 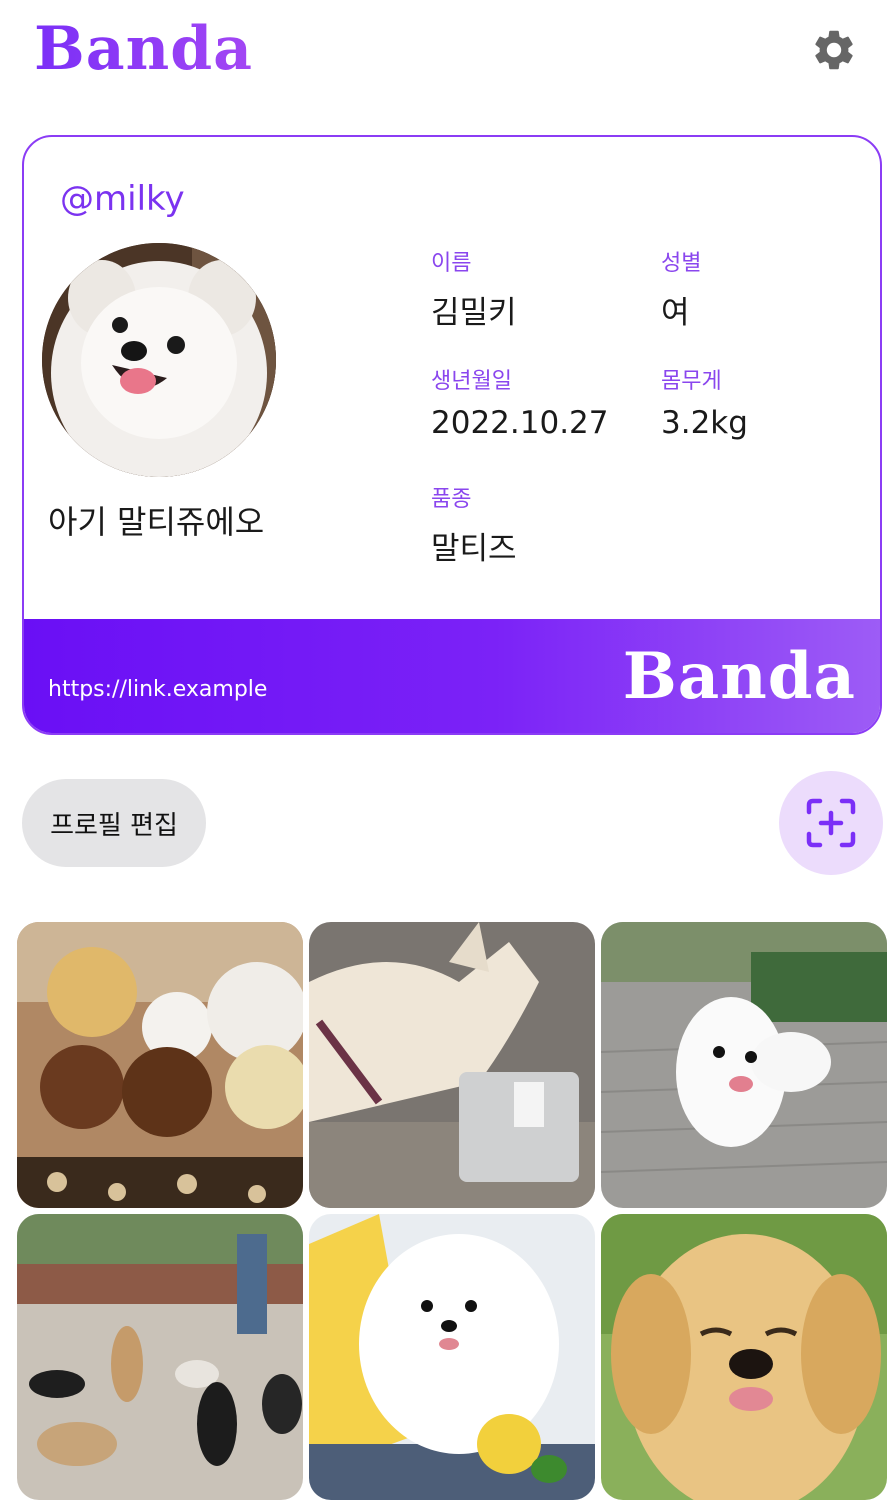 What do you see at coordinates (675, 313) in the screenshot?
I see `gender-value: 여` at bounding box center [675, 313].